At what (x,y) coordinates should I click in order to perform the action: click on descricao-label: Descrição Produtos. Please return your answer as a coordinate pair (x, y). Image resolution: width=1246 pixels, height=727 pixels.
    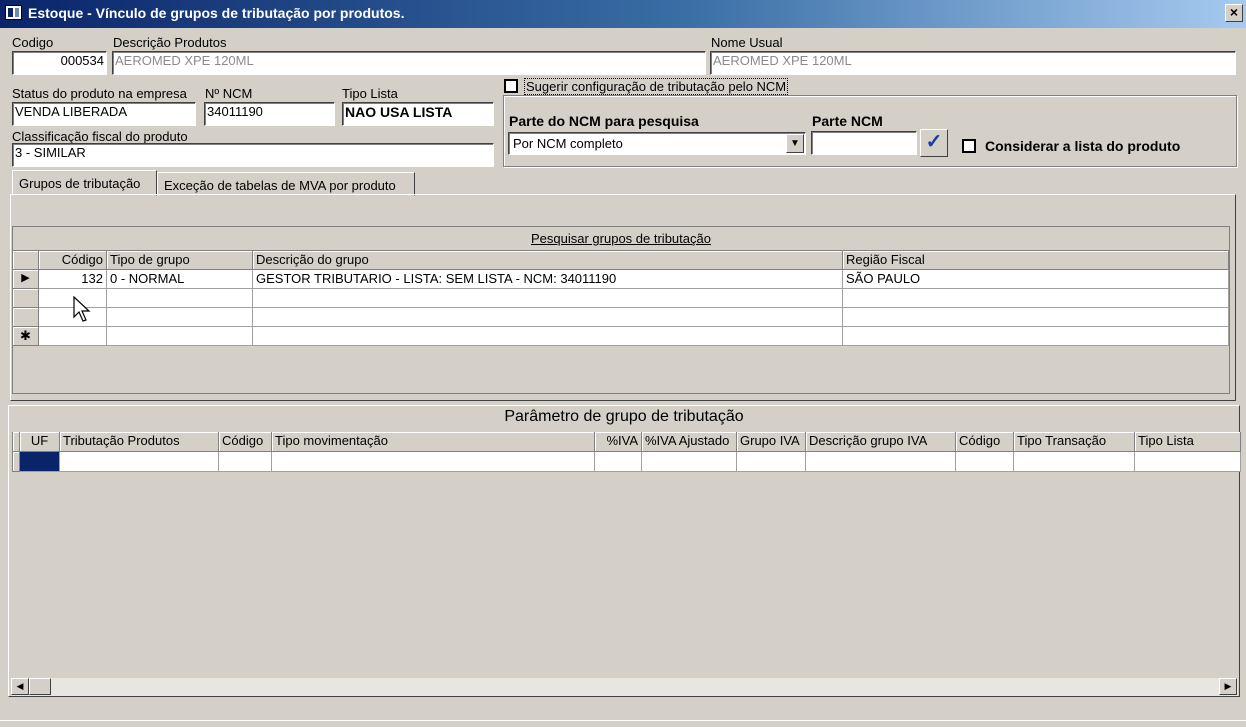
    Looking at the image, I should click on (170, 42).